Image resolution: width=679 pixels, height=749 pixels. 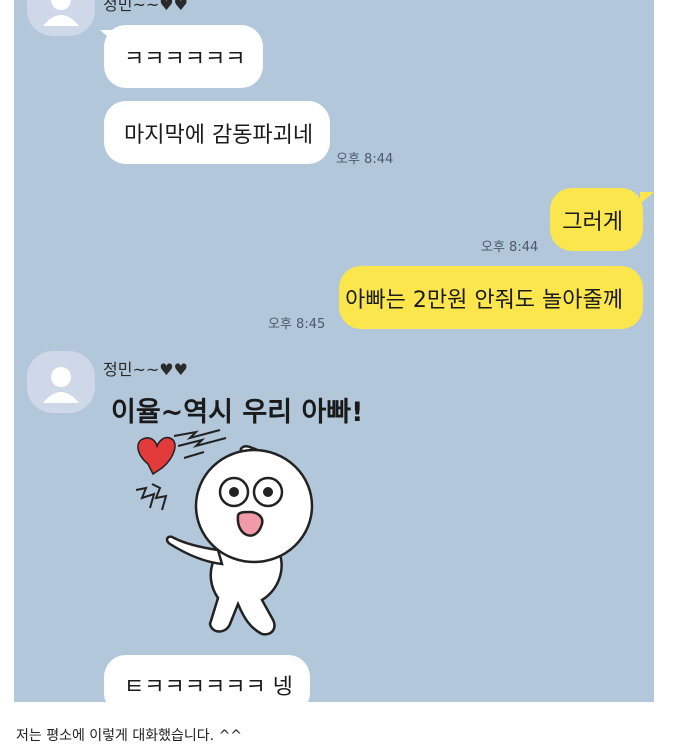 I want to click on message-text: 마지막에 감동파괴네, so click(x=219, y=135).